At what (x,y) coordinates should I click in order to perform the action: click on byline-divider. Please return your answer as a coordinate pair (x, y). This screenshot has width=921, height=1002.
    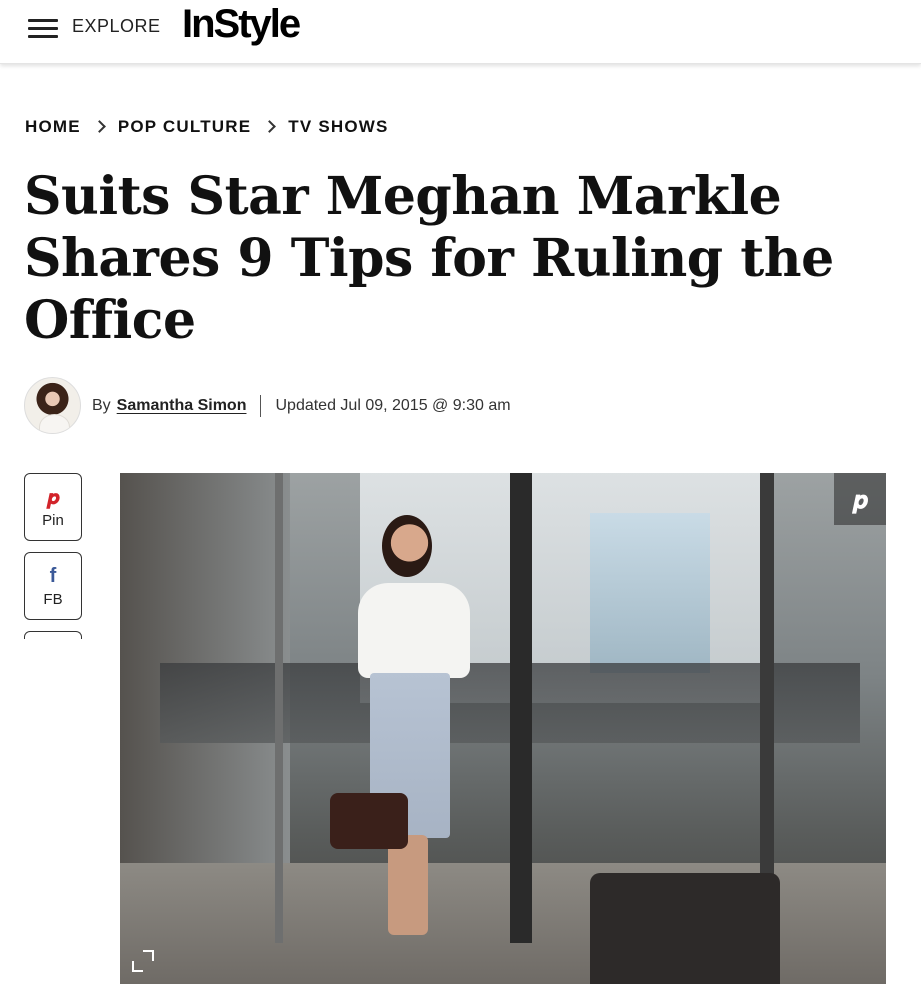
    Looking at the image, I should click on (261, 406).